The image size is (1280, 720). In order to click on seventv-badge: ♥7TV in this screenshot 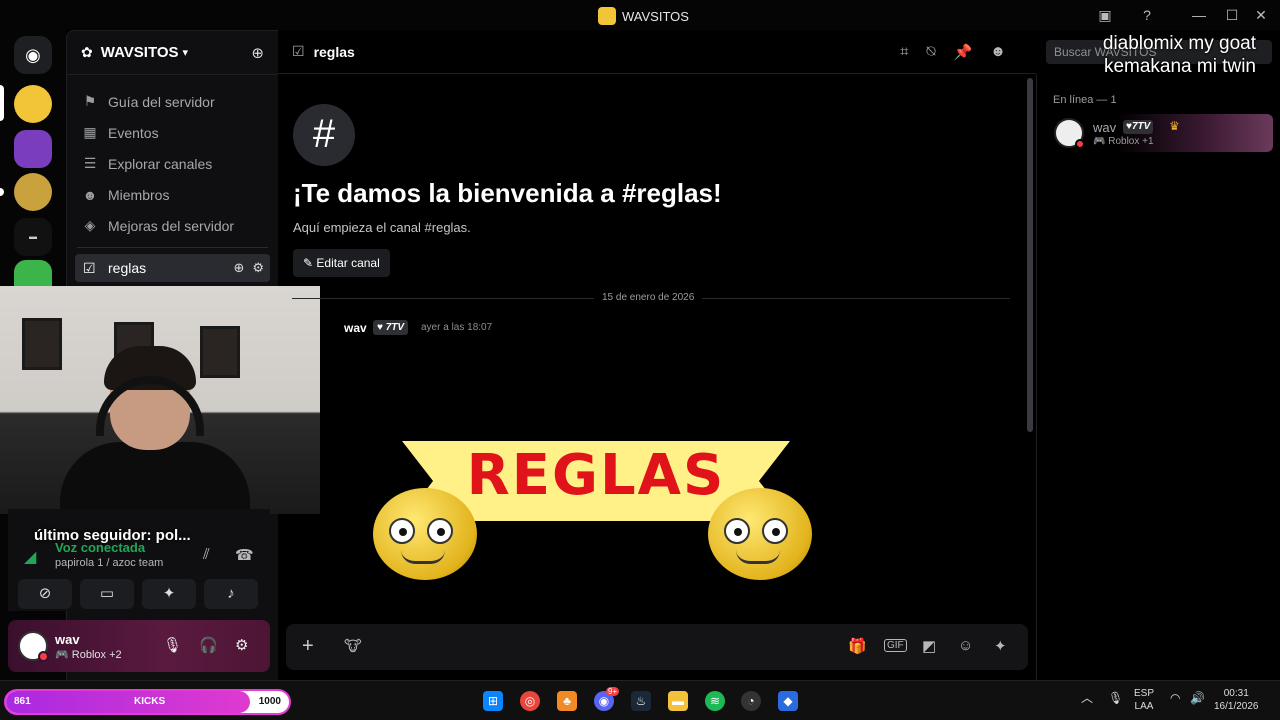, I will do `click(1138, 127)`.